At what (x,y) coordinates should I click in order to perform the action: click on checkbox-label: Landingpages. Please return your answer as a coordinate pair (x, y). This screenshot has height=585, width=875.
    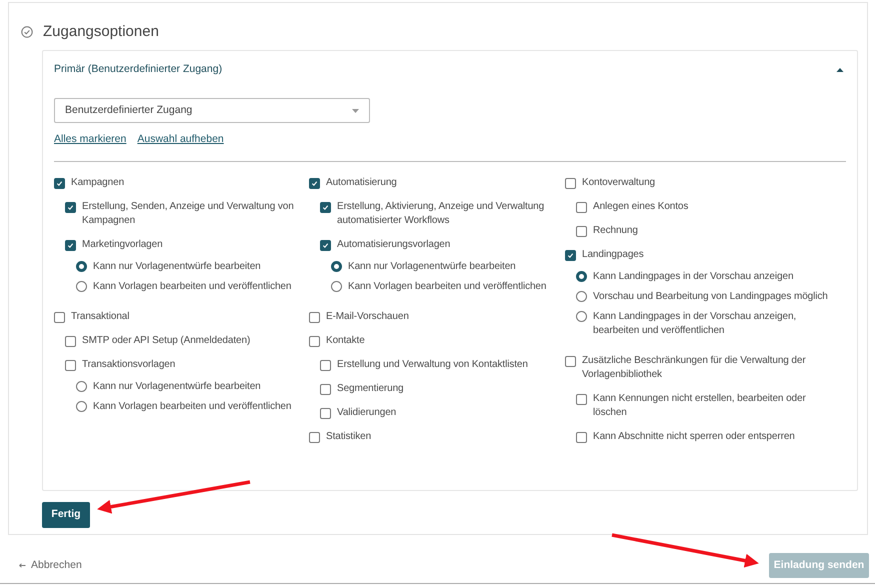
    Looking at the image, I should click on (613, 255).